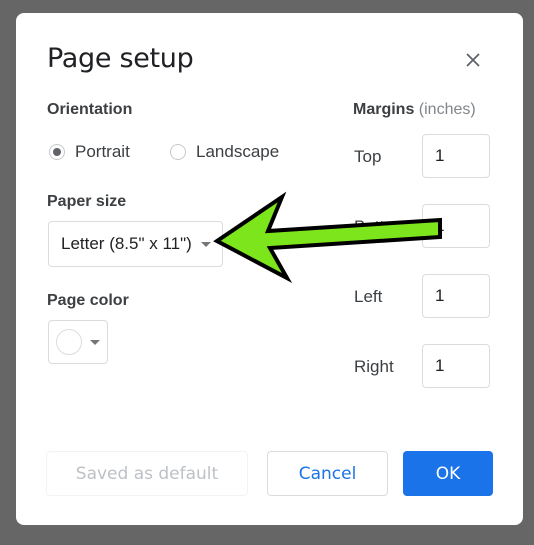  I want to click on margin-bottom-label: Bottom, so click(381, 226).